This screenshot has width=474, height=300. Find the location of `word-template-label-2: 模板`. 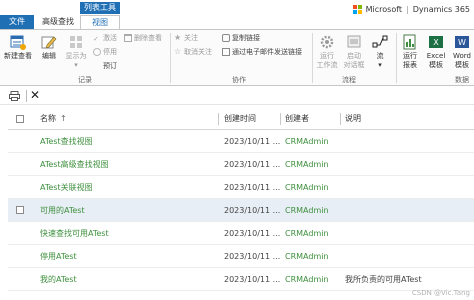

word-template-label-2: 模板 is located at coordinates (462, 65).